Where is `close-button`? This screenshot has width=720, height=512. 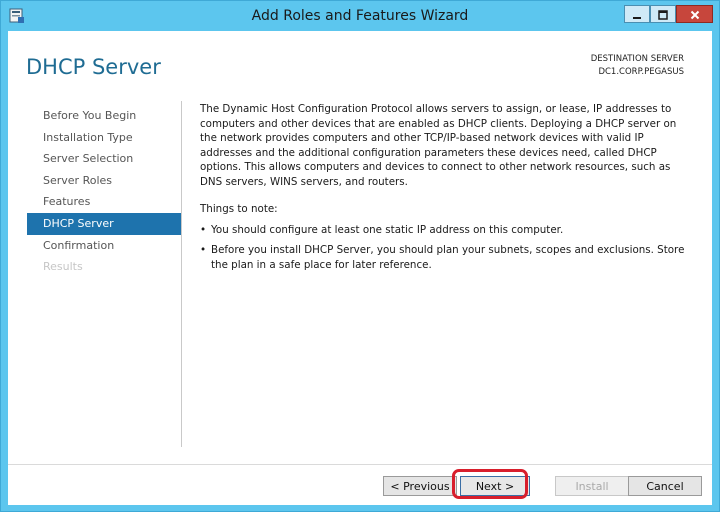 close-button is located at coordinates (694, 14).